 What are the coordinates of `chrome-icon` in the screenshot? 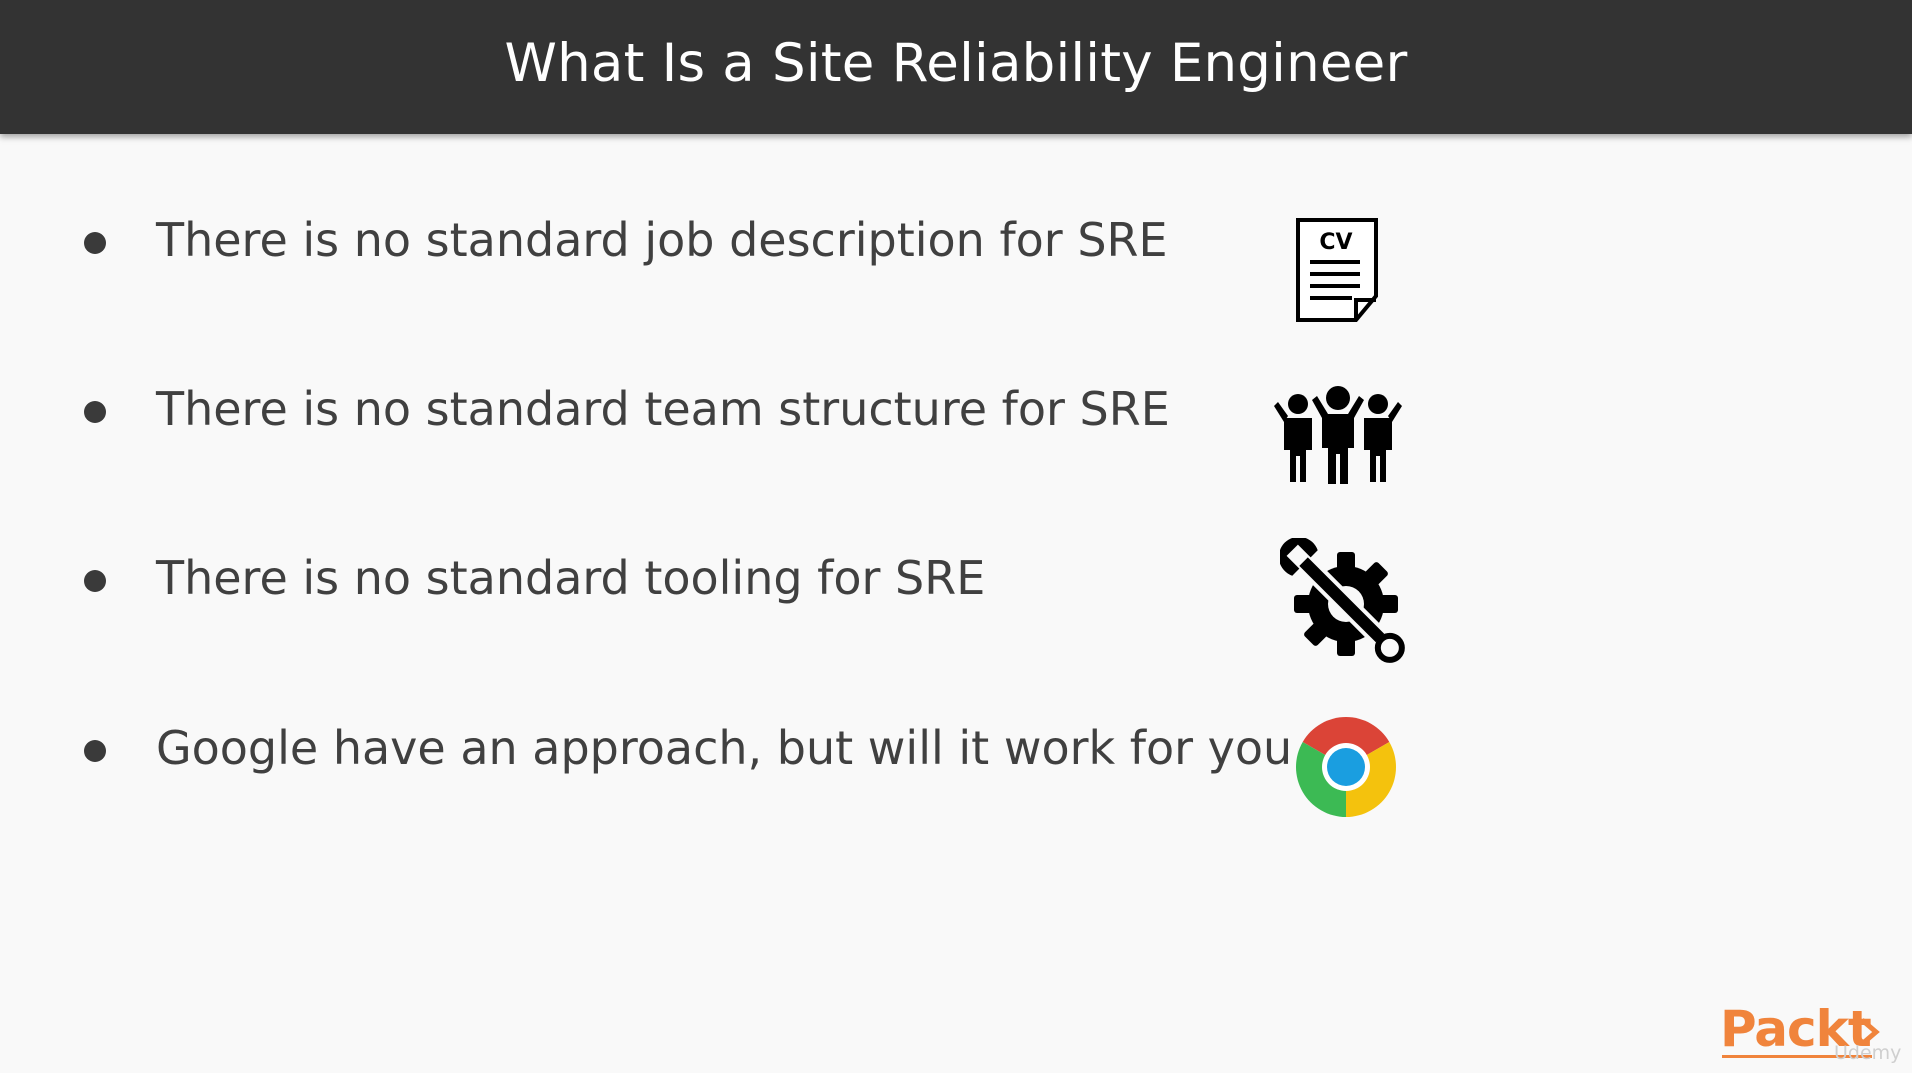 It's located at (1346, 767).